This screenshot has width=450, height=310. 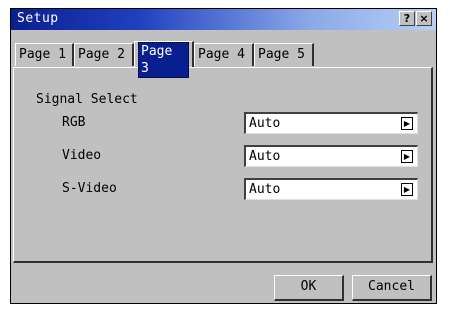 I want to click on tab-page-2: Page 2, so click(x=104, y=54).